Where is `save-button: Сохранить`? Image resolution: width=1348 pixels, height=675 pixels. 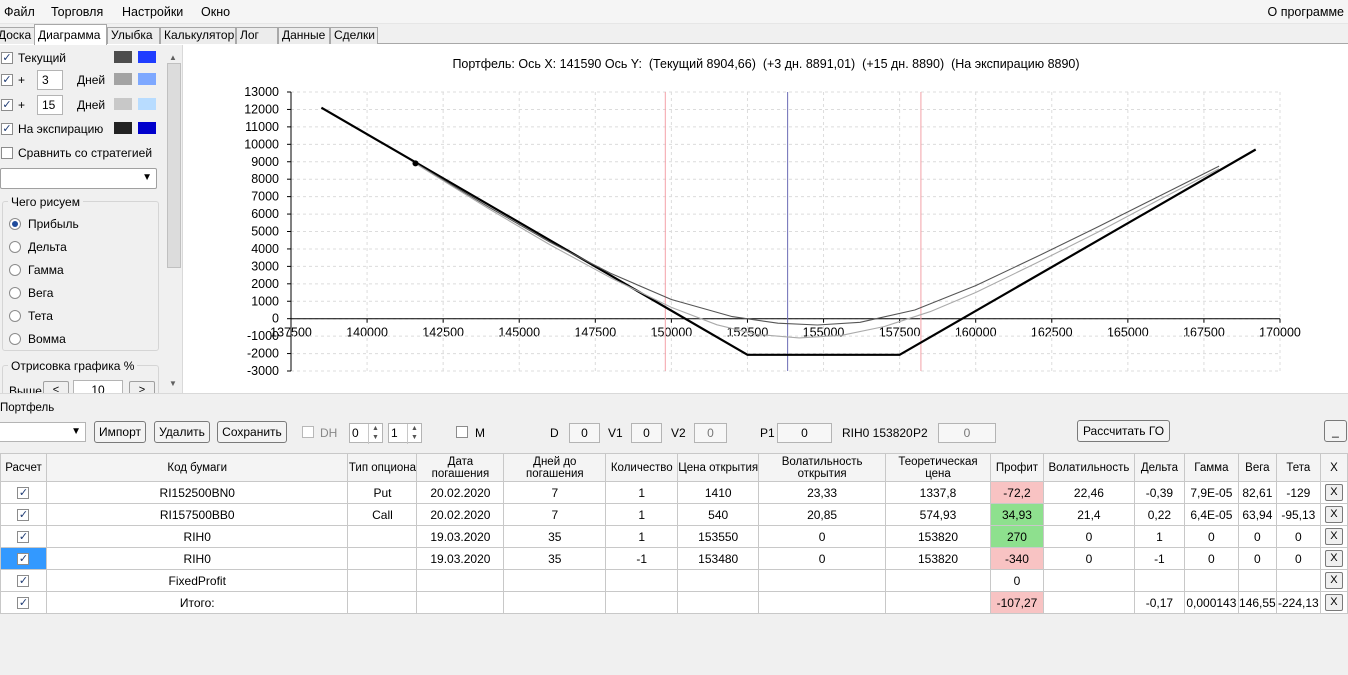 save-button: Сохранить is located at coordinates (252, 432).